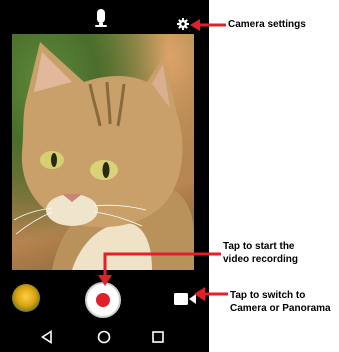  What do you see at coordinates (185, 299) in the screenshot?
I see `video-camera-icon` at bounding box center [185, 299].